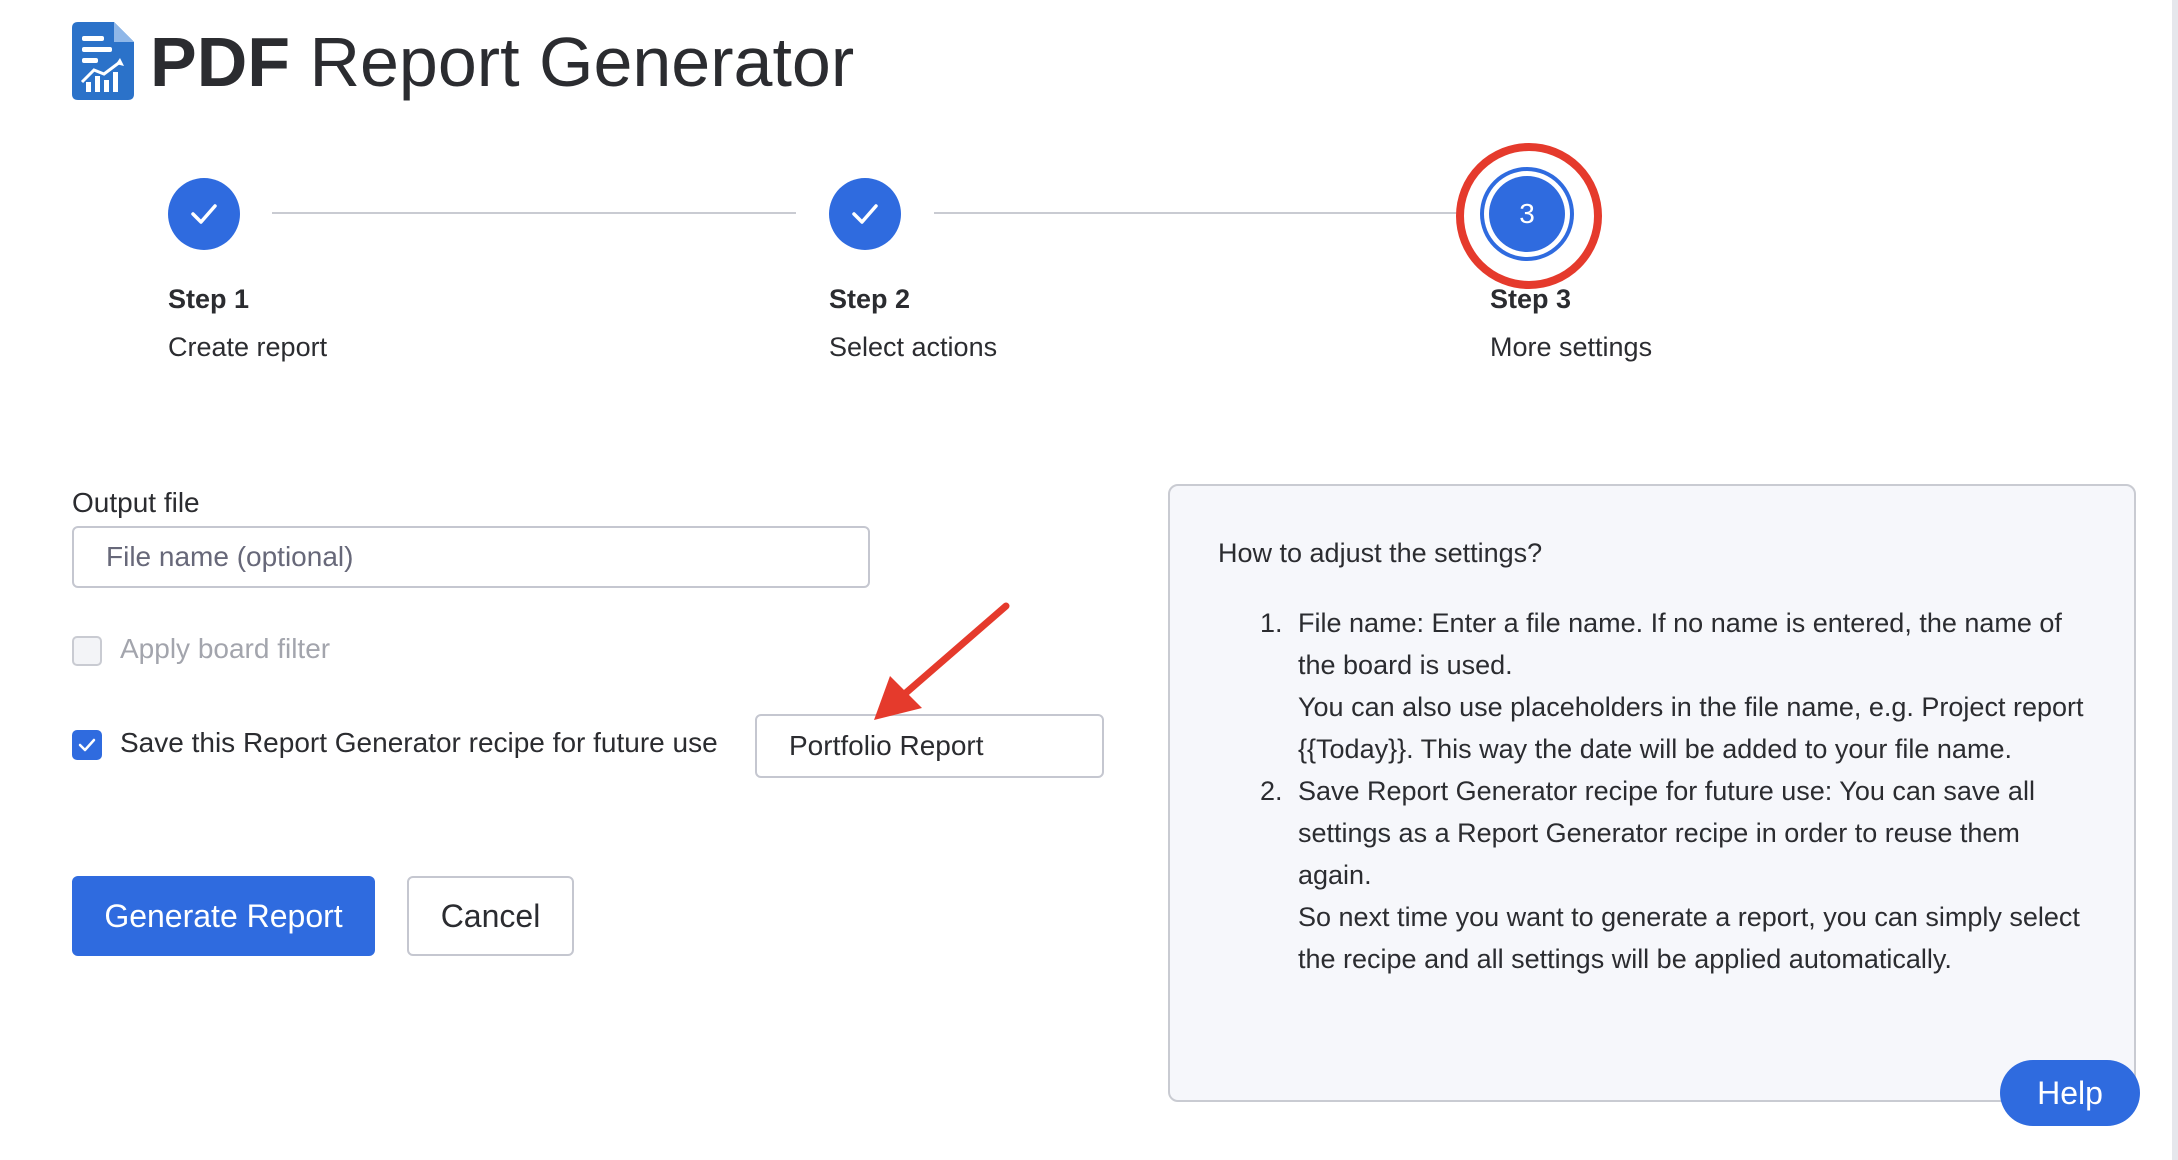 Image resolution: width=2178 pixels, height=1160 pixels. What do you see at coordinates (87, 651) in the screenshot?
I see `apply-board-filter-checkbox` at bounding box center [87, 651].